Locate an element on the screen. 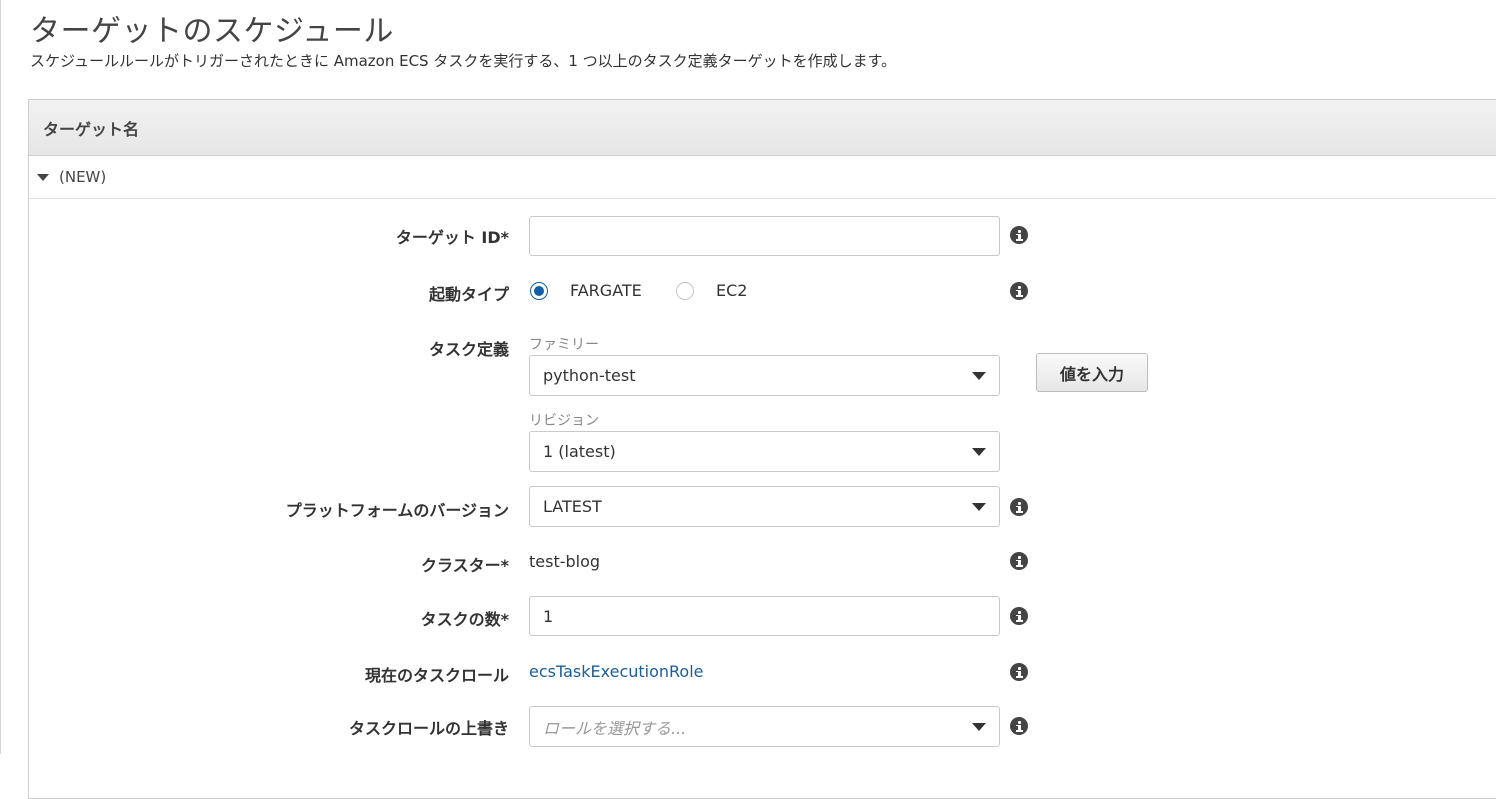 Image resolution: width=1496 pixels, height=799 pixels. platform-version-value: LATEST is located at coordinates (572, 506).